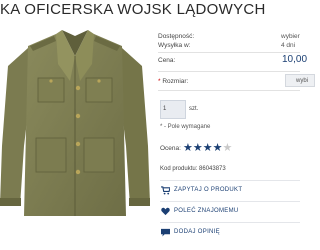 This screenshot has height=250, width=320. Describe the element at coordinates (229, 45) in the screenshot. I see `shipping-row: Wysyłka w: 4 dni` at that location.